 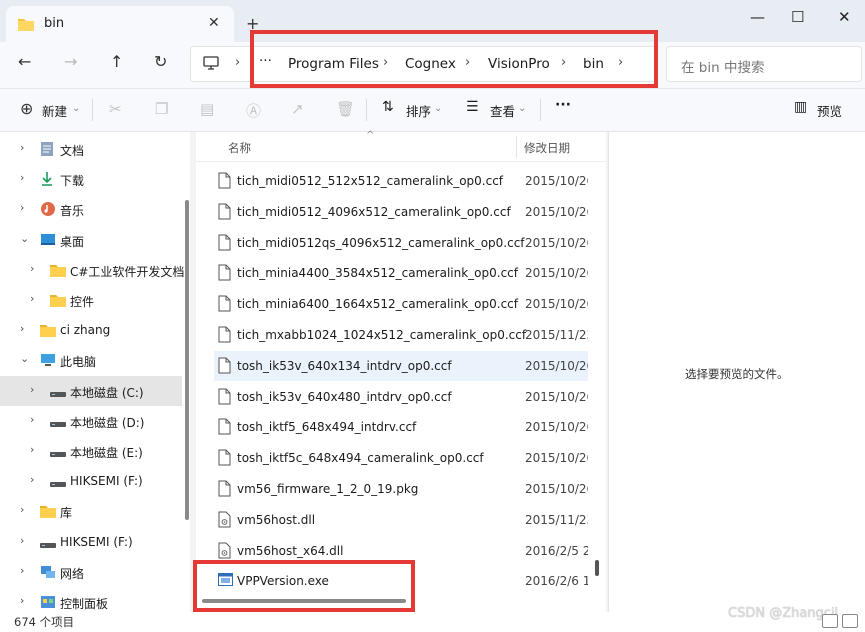 What do you see at coordinates (829, 110) in the screenshot?
I see `preview-button: 预览` at bounding box center [829, 110].